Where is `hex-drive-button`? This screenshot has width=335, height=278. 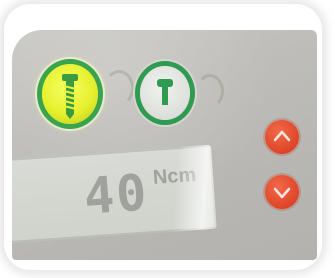 hex-drive-button is located at coordinates (165, 93).